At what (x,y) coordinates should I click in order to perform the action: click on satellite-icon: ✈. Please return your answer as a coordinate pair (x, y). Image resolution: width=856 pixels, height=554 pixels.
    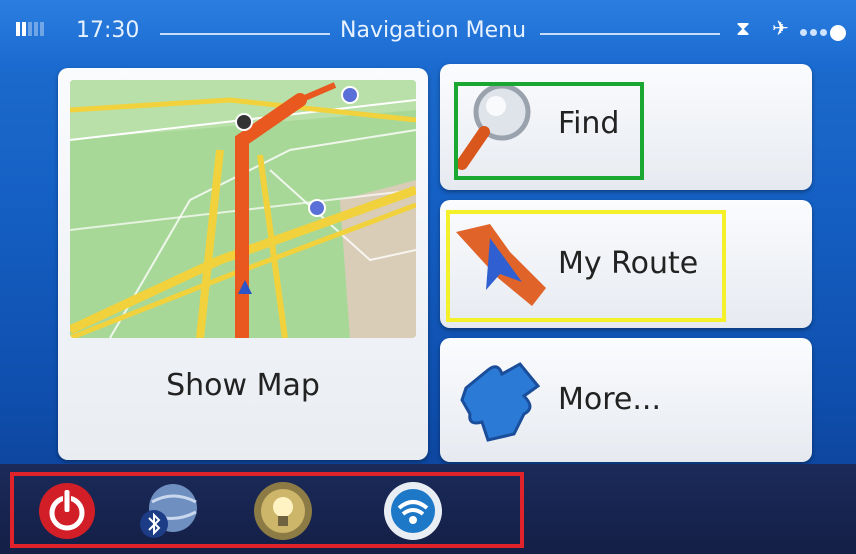
    Looking at the image, I should click on (780, 28).